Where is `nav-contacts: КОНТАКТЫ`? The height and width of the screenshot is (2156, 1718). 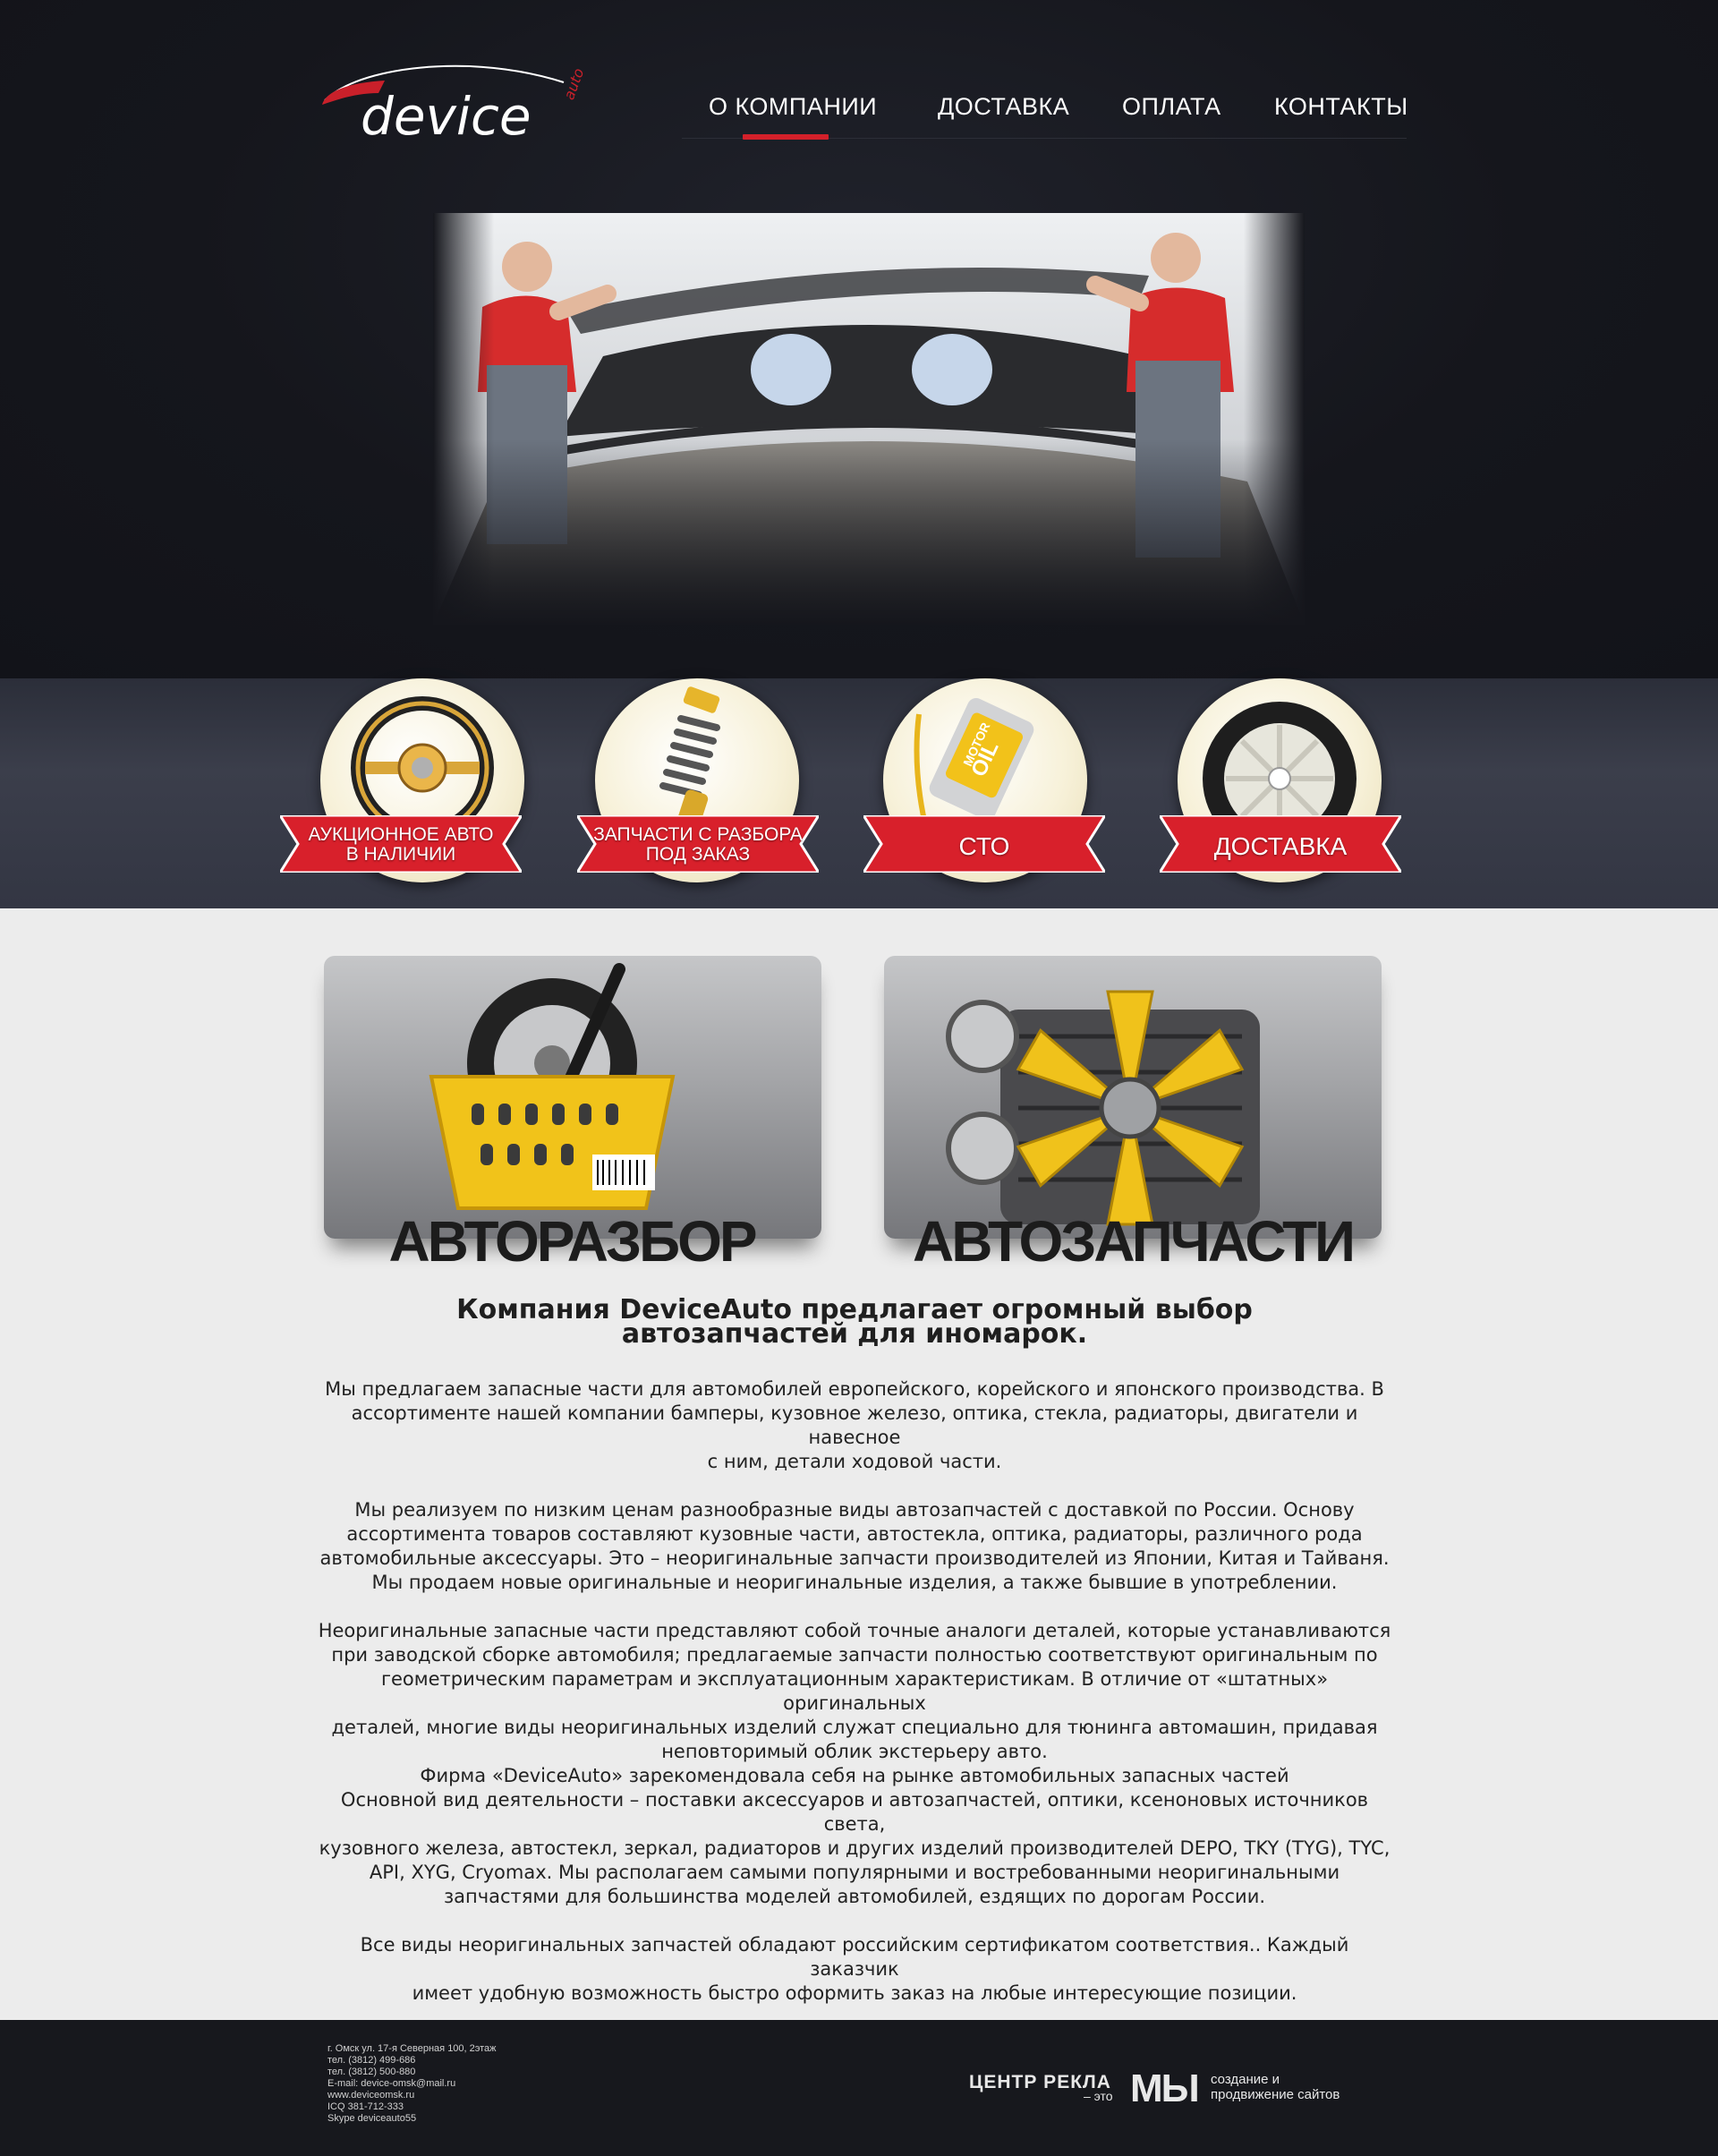 nav-contacts: КОНТАКТЫ is located at coordinates (1341, 107).